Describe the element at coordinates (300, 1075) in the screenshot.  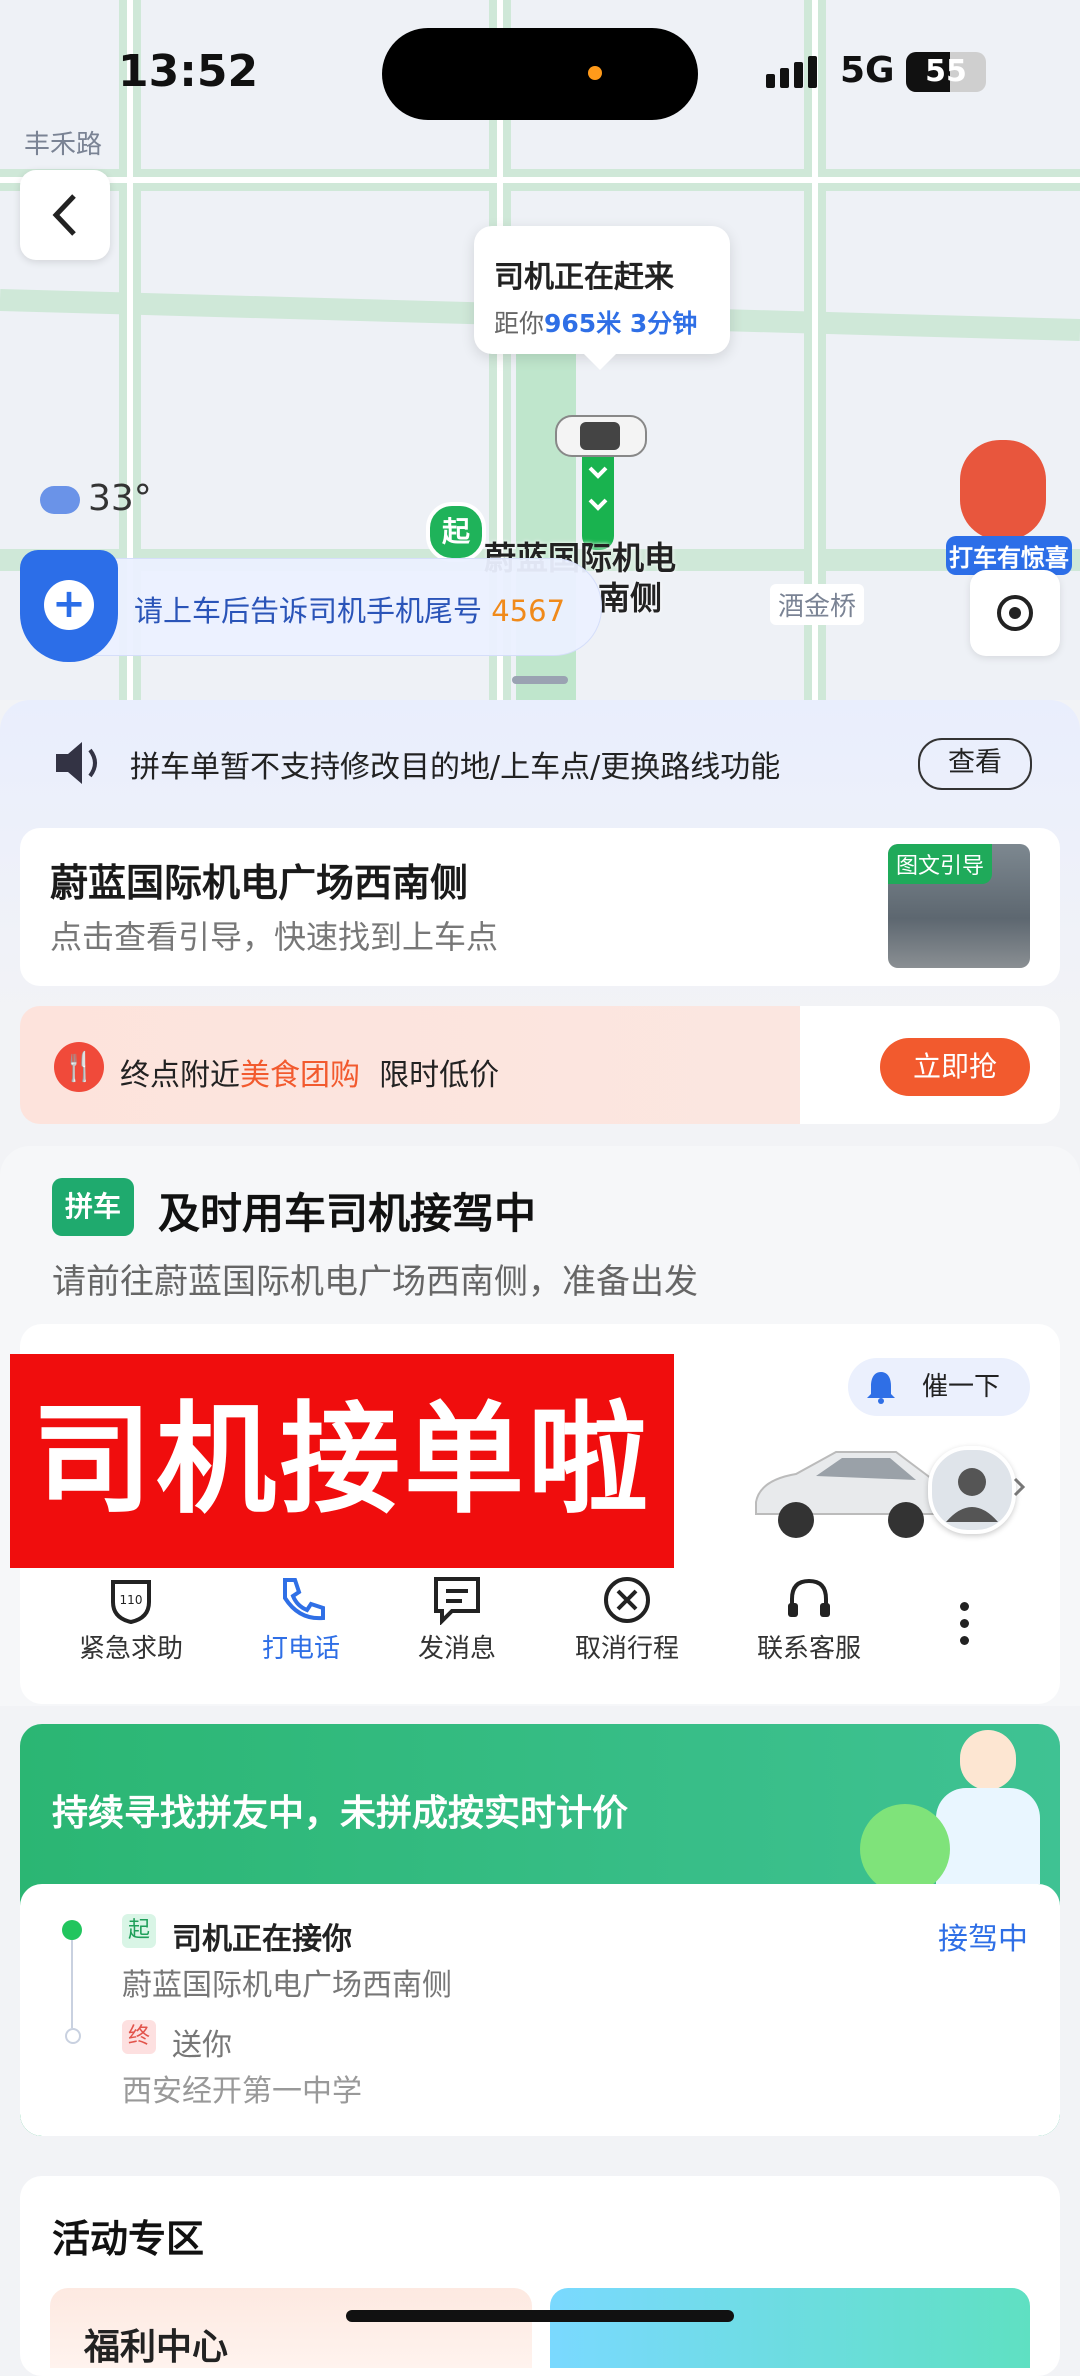
I see `food-highlight: 美食团购` at that location.